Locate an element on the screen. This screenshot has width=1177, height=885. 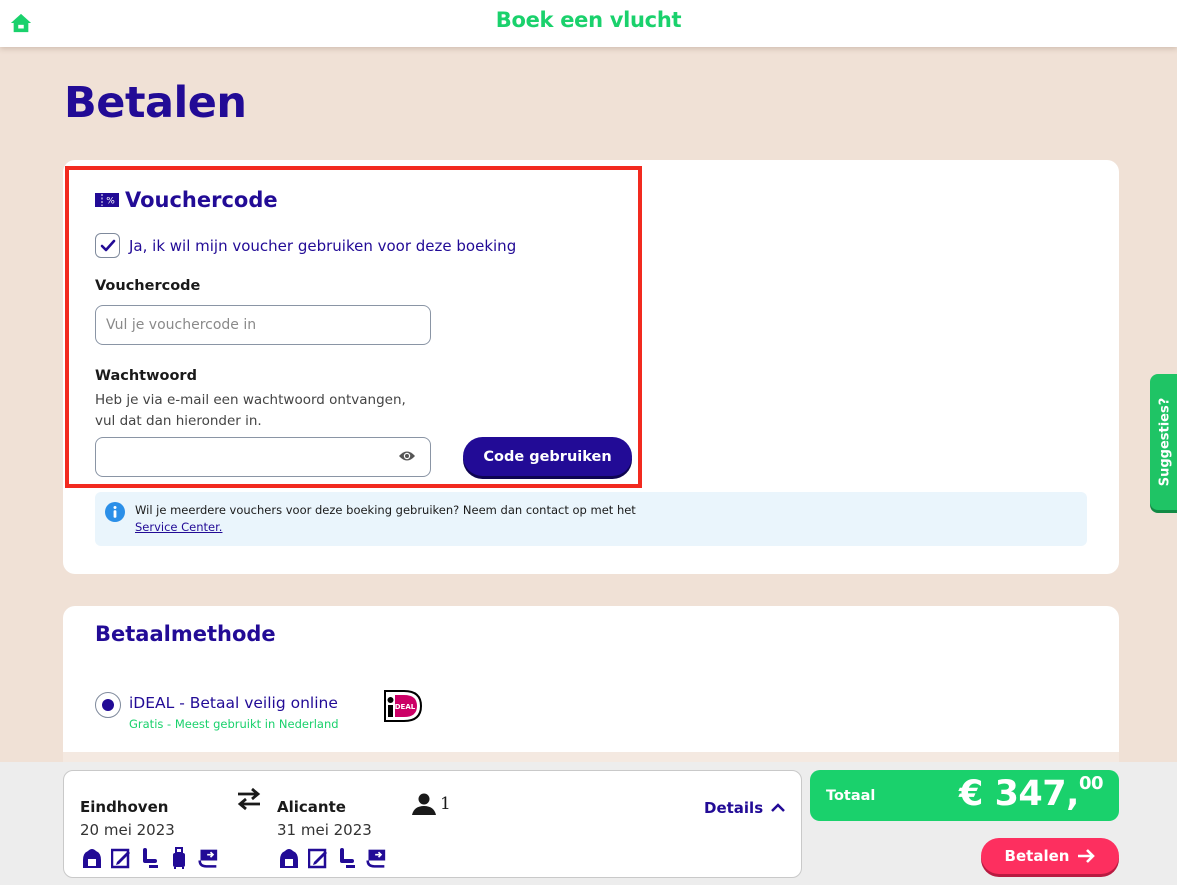
total-amount: € 347,00 is located at coordinates (1031, 793).